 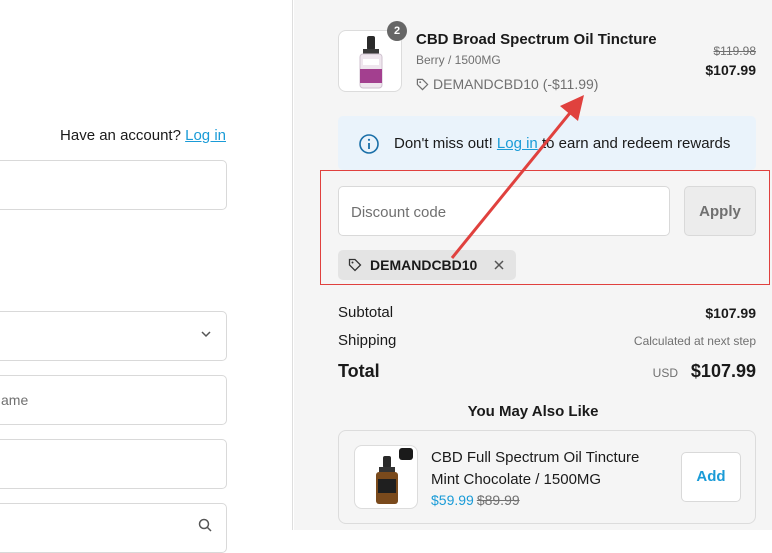 What do you see at coordinates (516, 84) in the screenshot?
I see `product-discount-text: DEMANDCBD10 (-$11.99)` at bounding box center [516, 84].